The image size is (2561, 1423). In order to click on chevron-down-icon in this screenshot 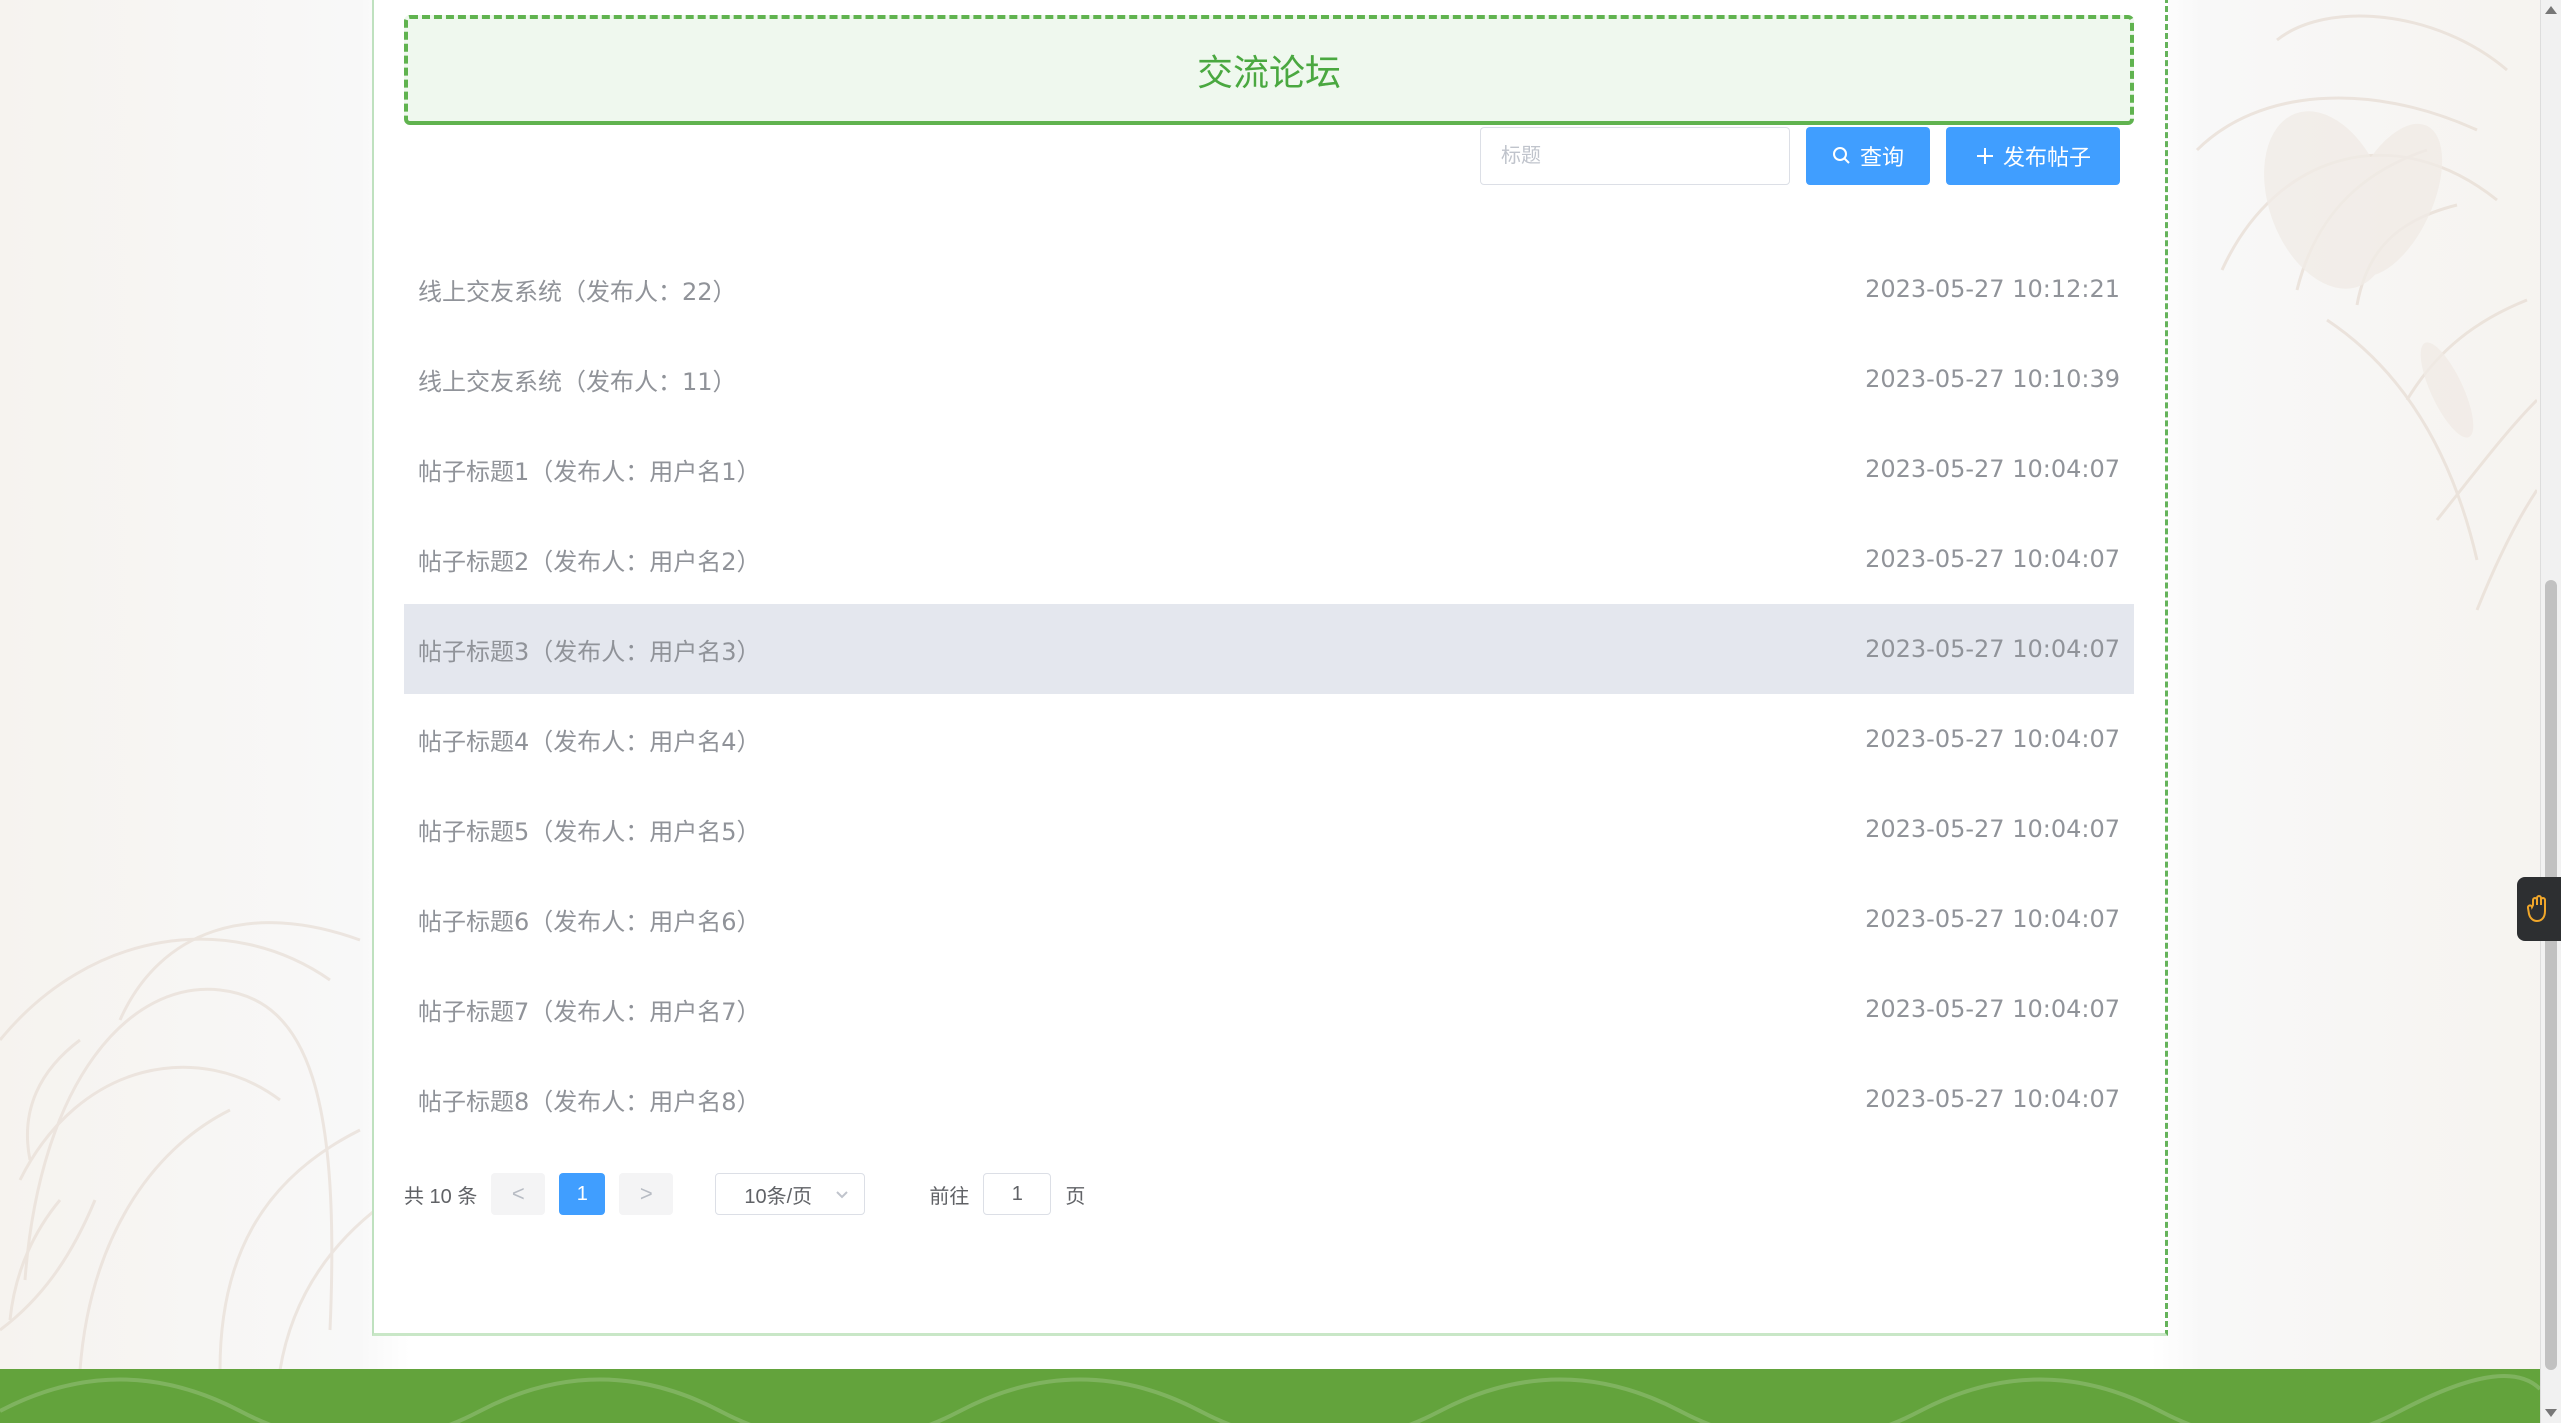, I will do `click(842, 1194)`.